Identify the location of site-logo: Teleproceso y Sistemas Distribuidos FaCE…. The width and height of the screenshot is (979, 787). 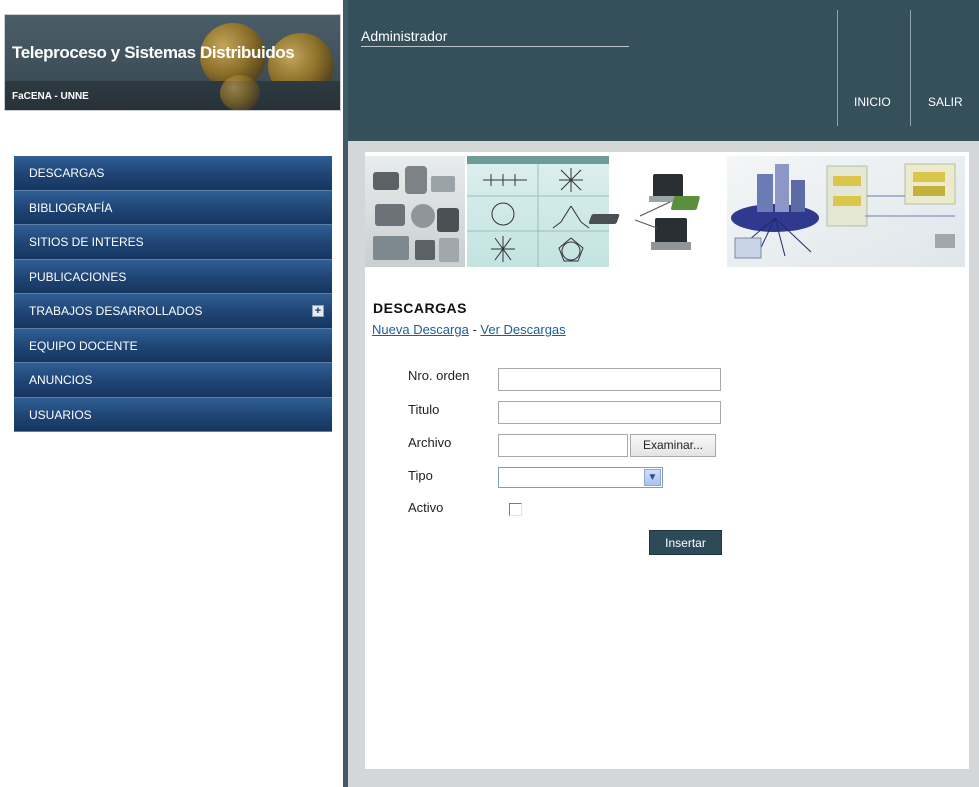
(172, 62).